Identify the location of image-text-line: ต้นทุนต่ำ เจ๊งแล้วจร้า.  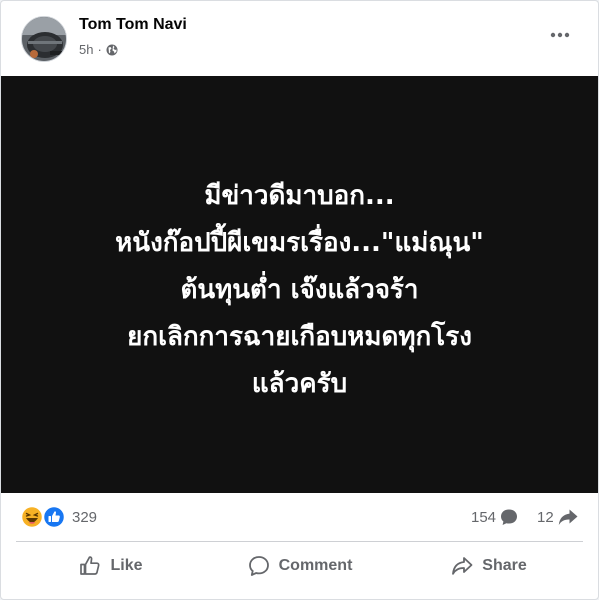
(299, 290).